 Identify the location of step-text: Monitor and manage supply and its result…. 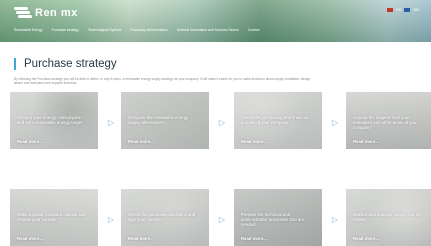
(386, 217).